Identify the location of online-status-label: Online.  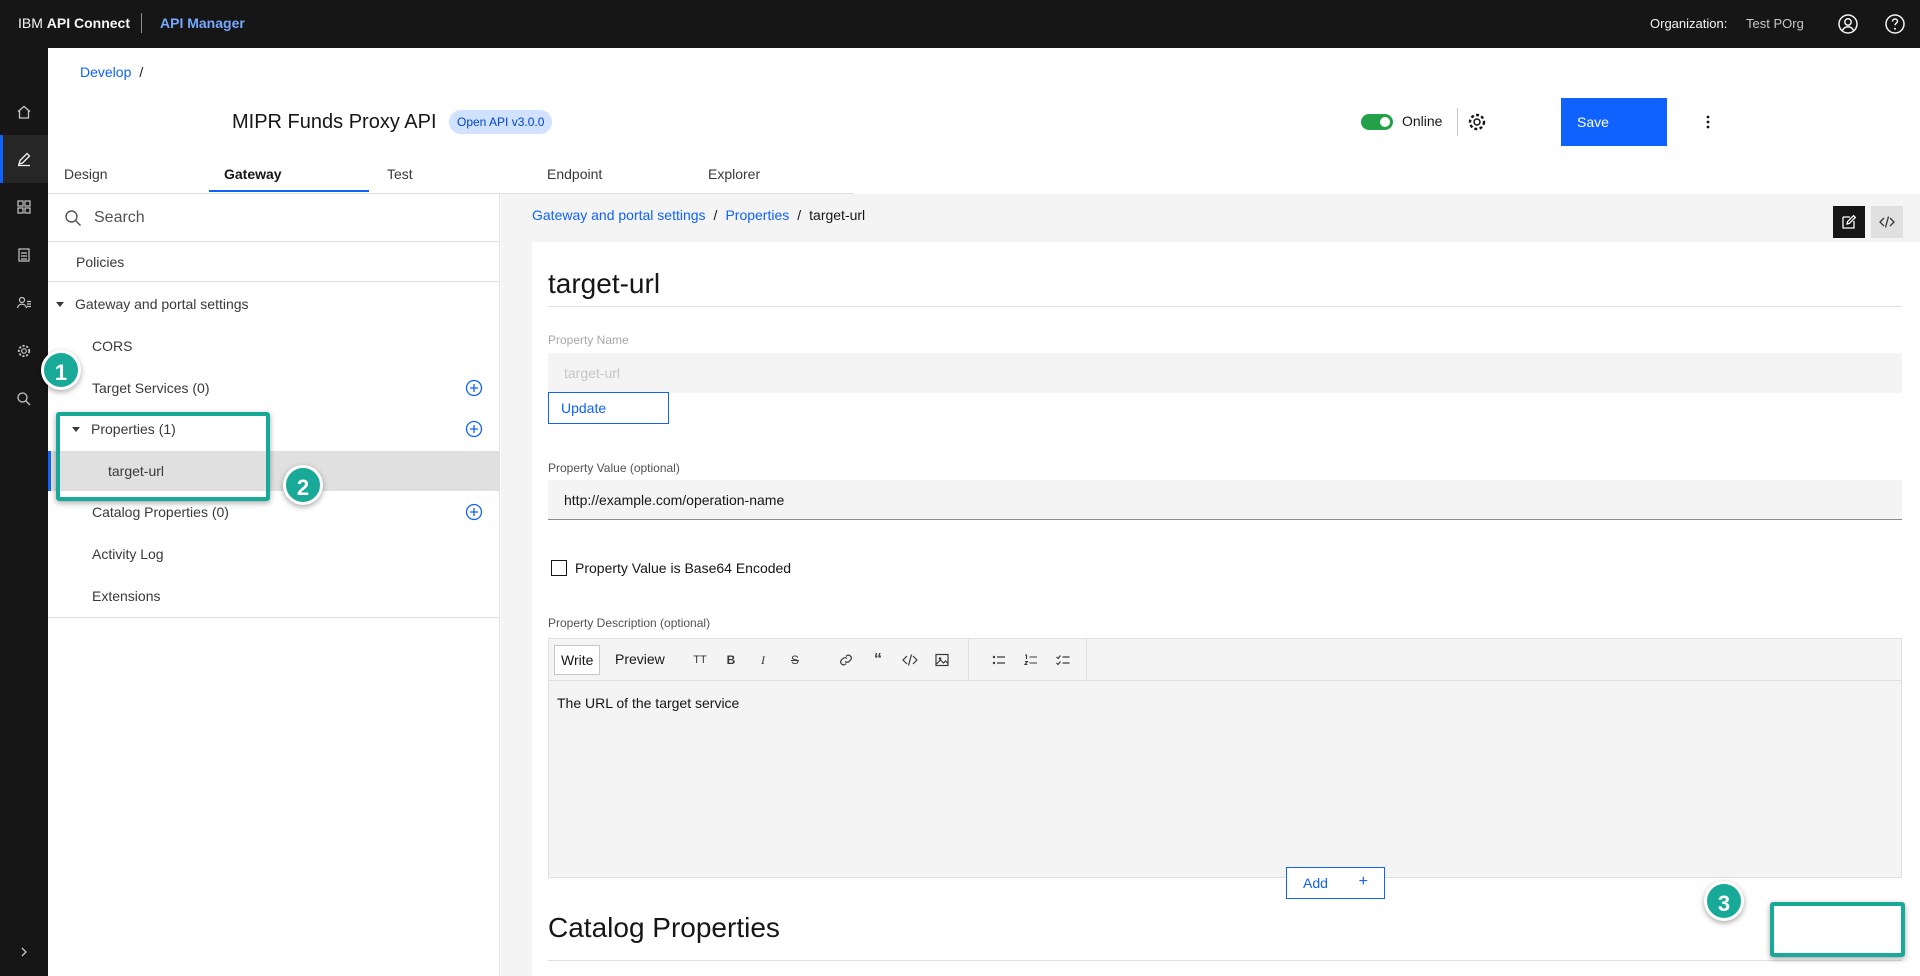
(1422, 121).